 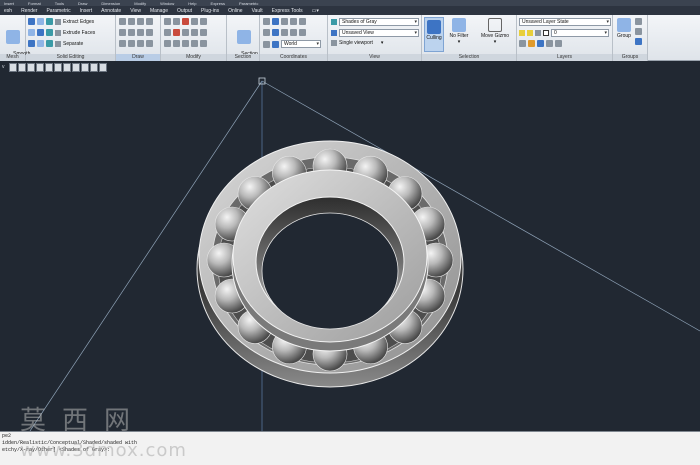 I want to click on group-select-icon, so click(x=638, y=41).